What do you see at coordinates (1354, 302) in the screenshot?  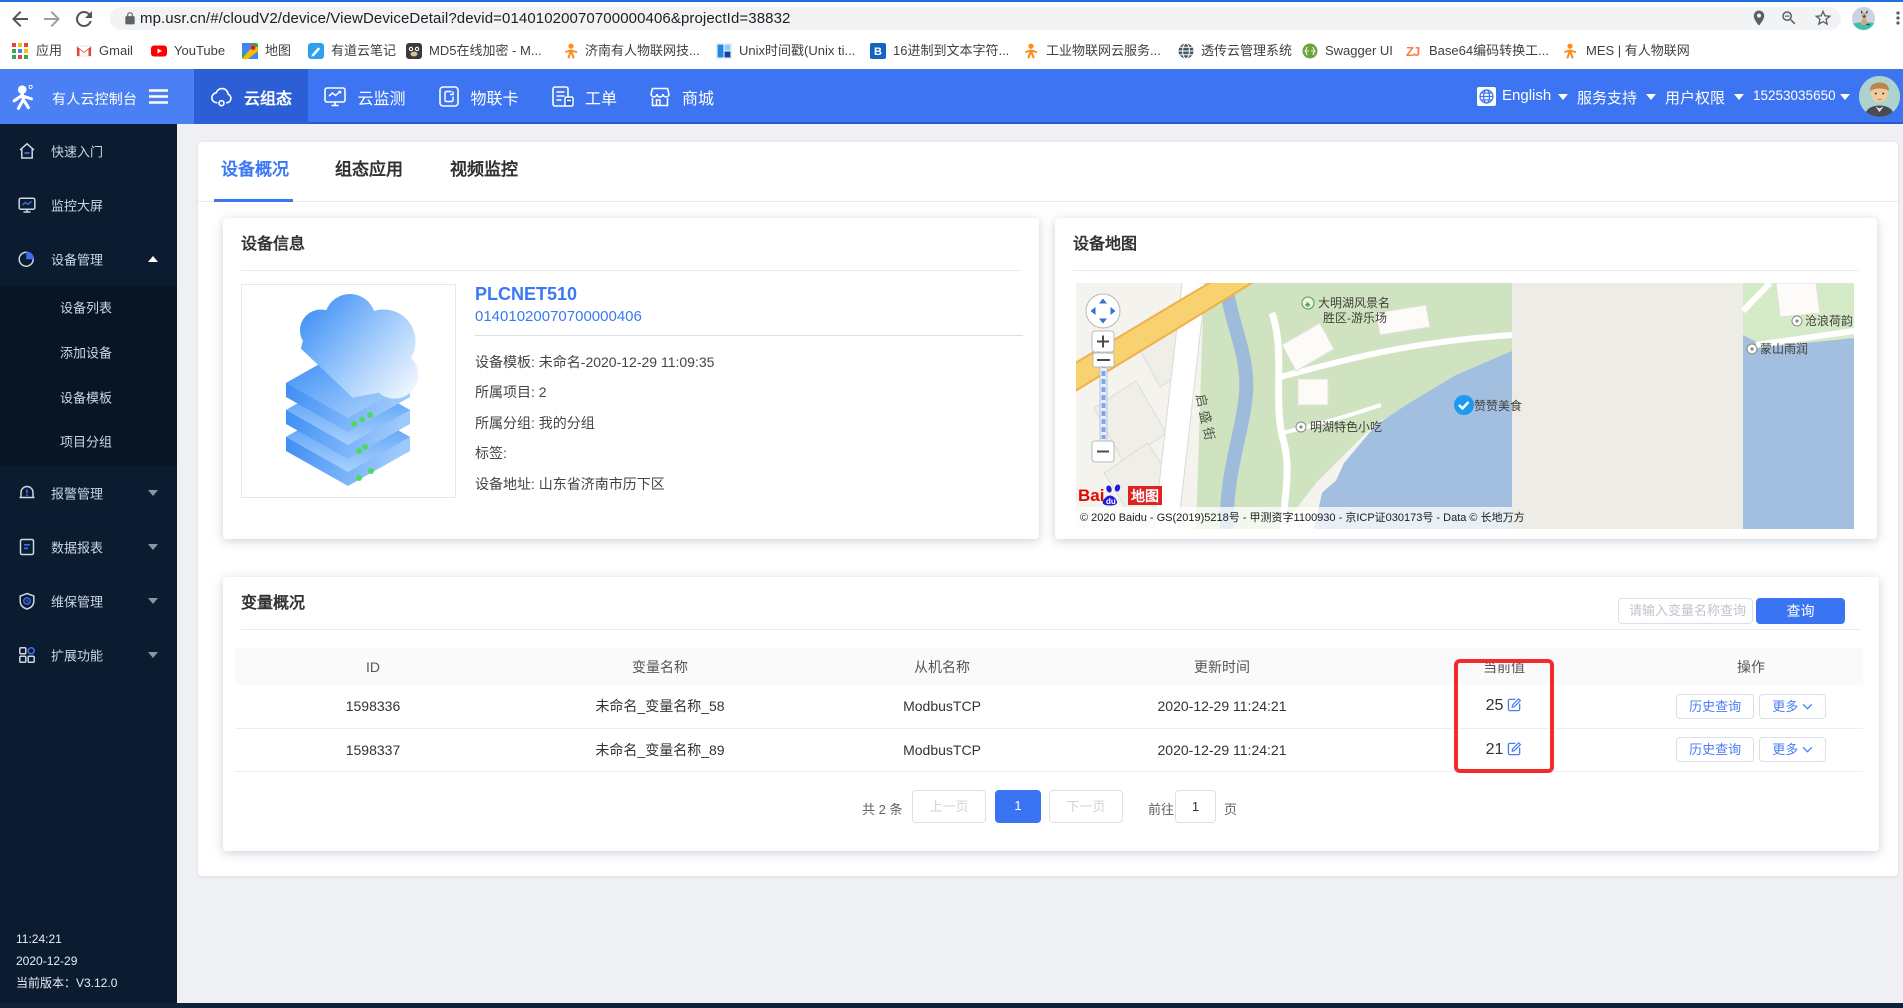 I see `svg-text: 大明湖风景名` at bounding box center [1354, 302].